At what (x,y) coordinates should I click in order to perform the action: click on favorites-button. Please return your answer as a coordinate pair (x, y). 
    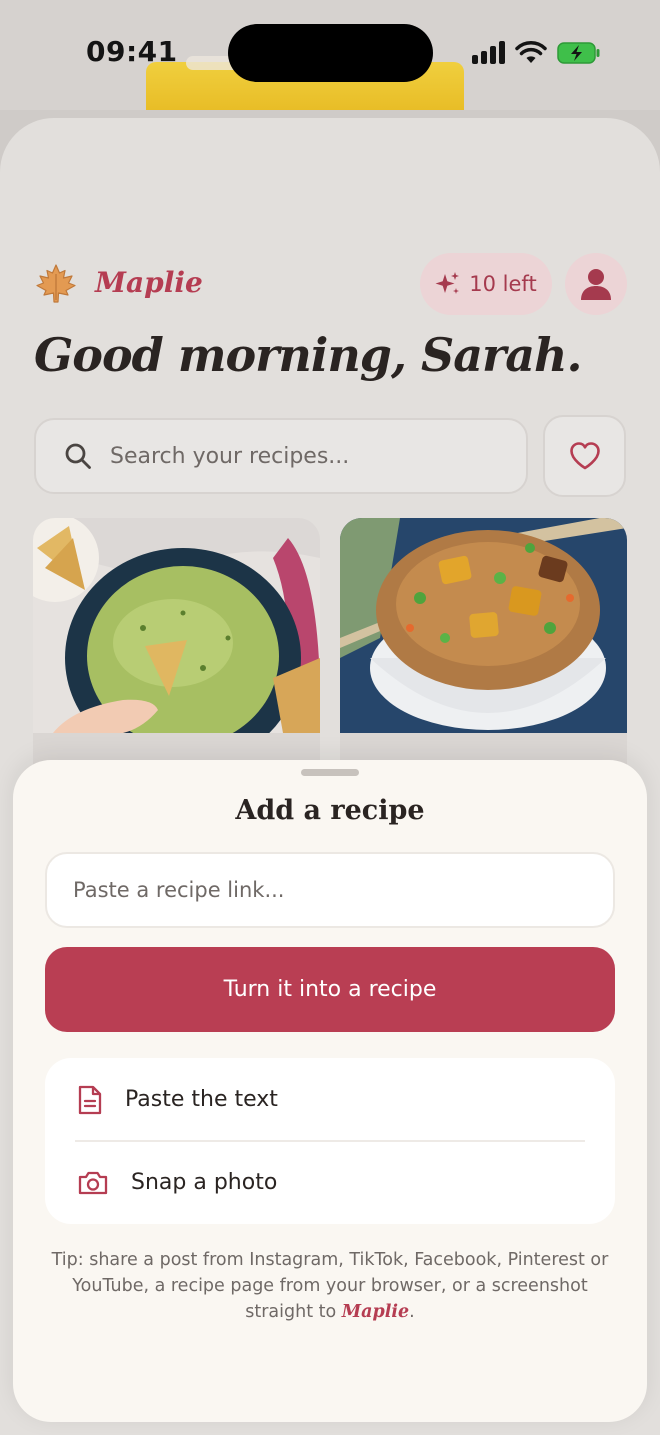
    Looking at the image, I should click on (584, 456).